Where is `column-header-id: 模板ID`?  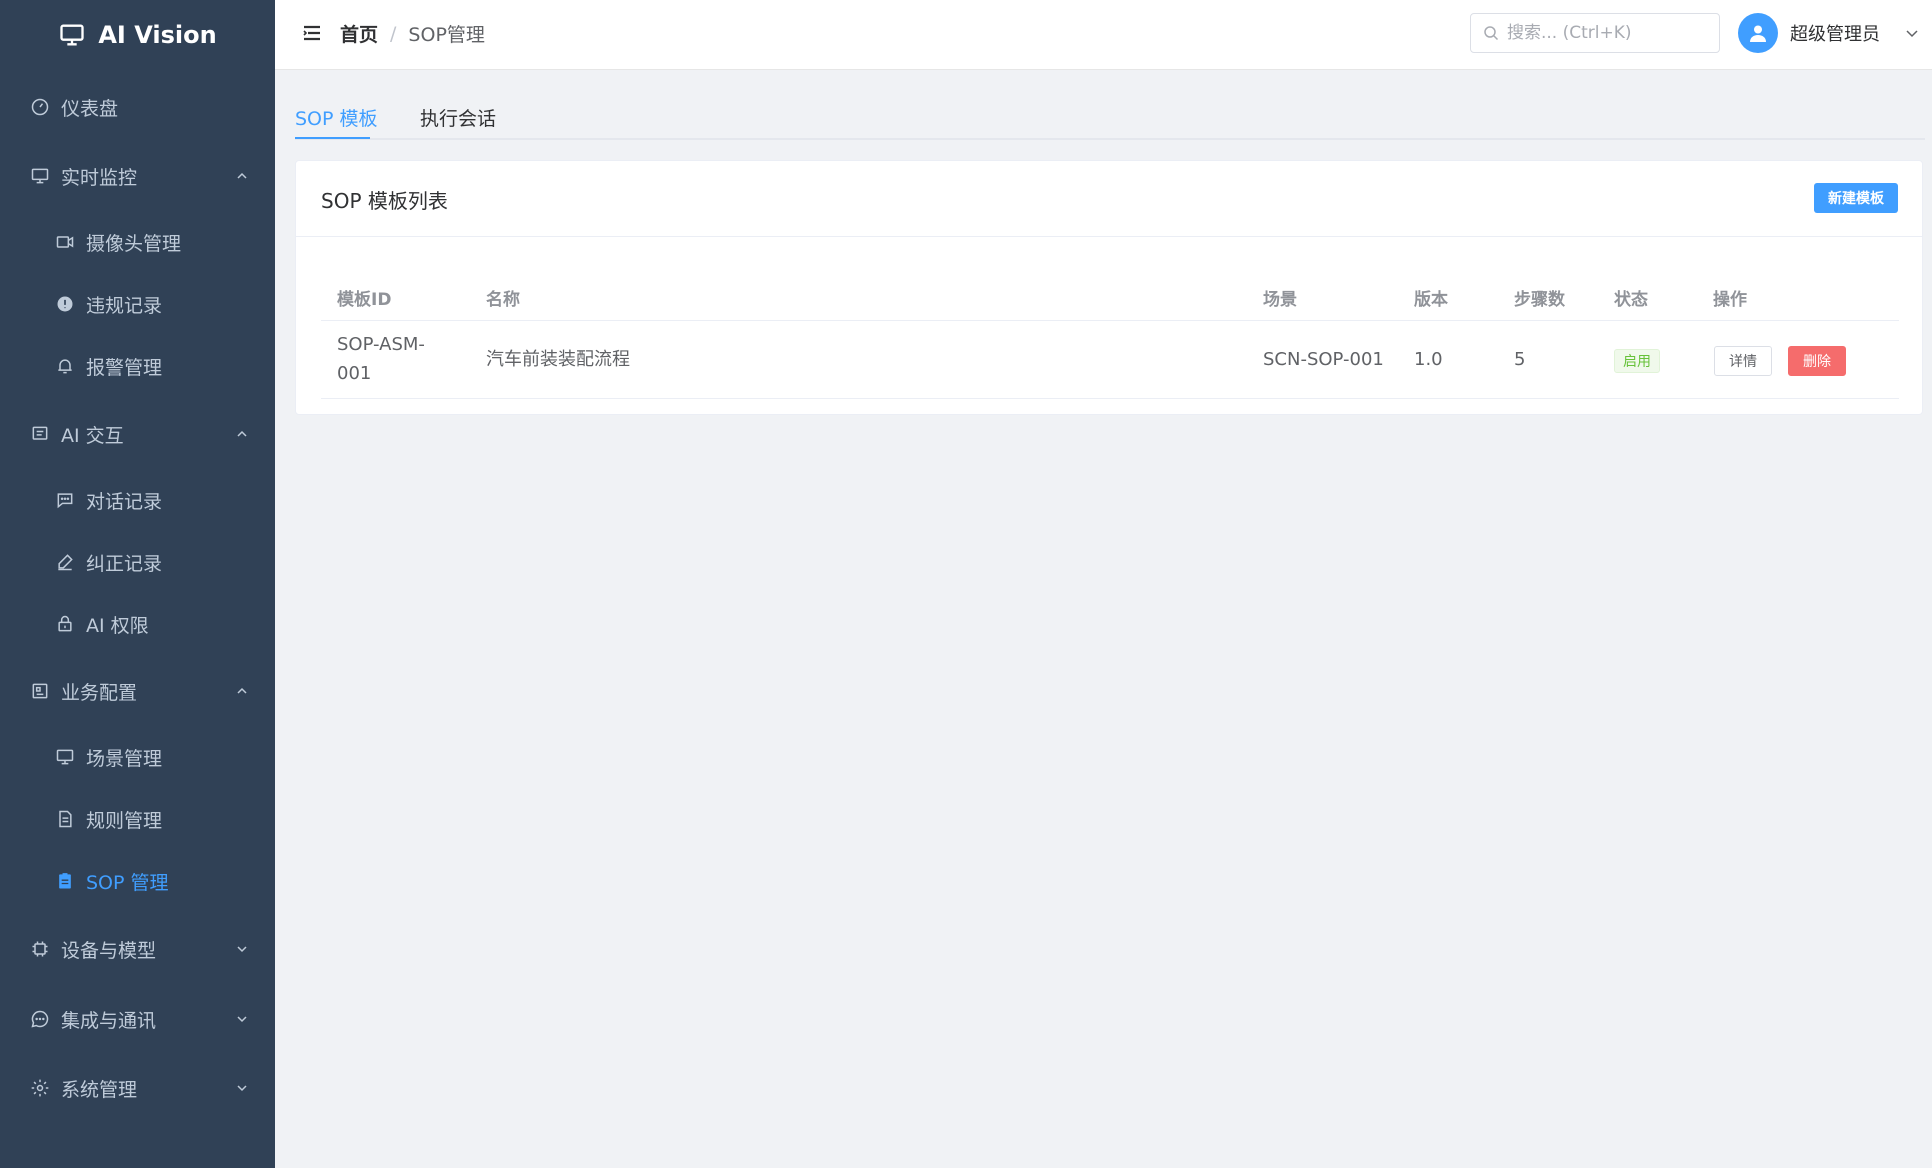 column-header-id: 模板ID is located at coordinates (364, 300).